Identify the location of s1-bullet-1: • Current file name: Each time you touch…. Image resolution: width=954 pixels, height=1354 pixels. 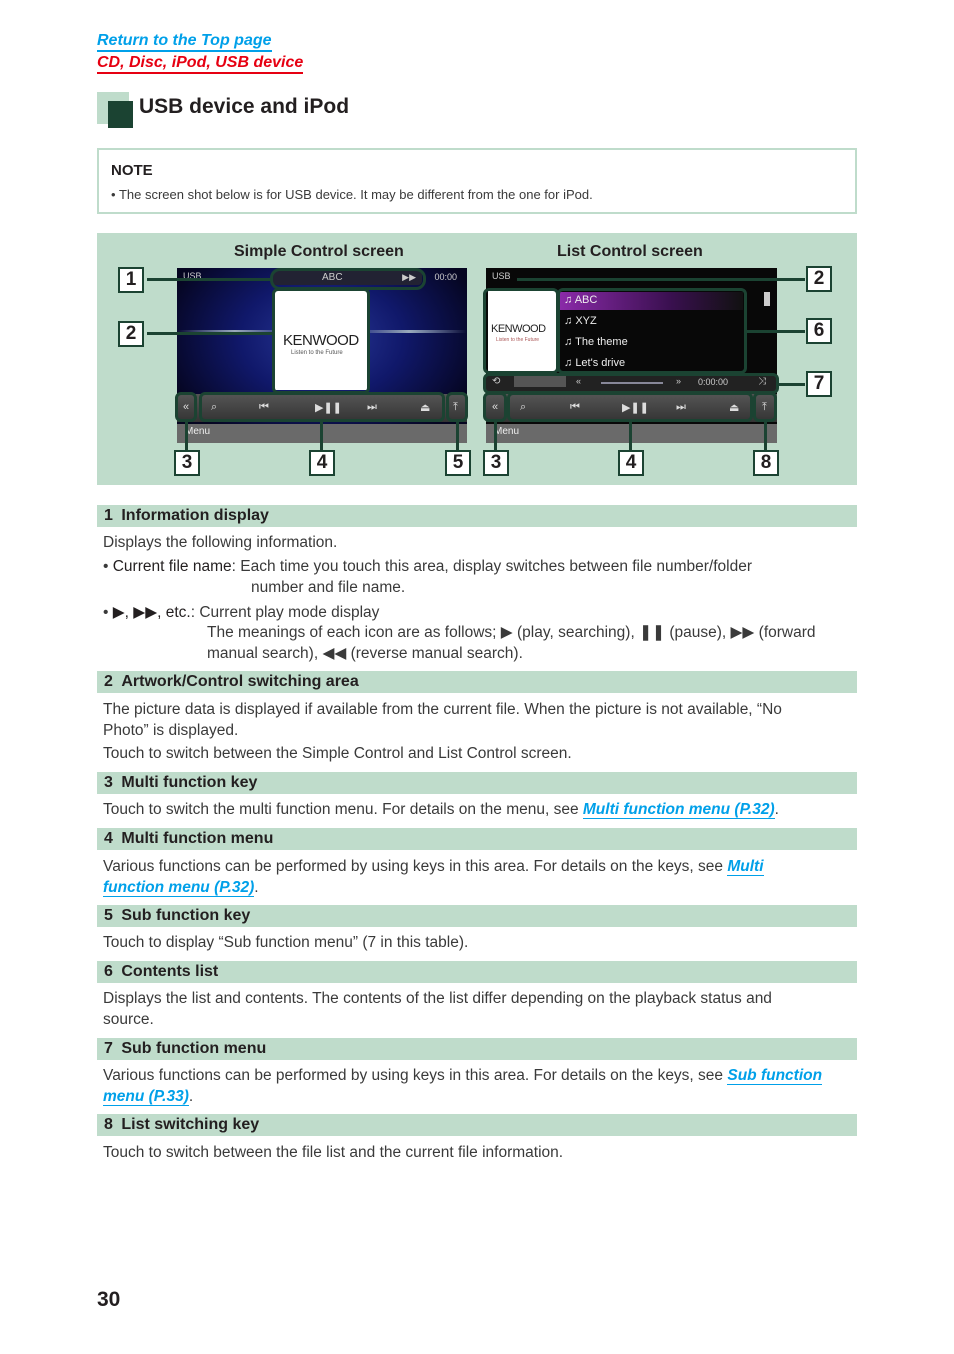
(428, 566).